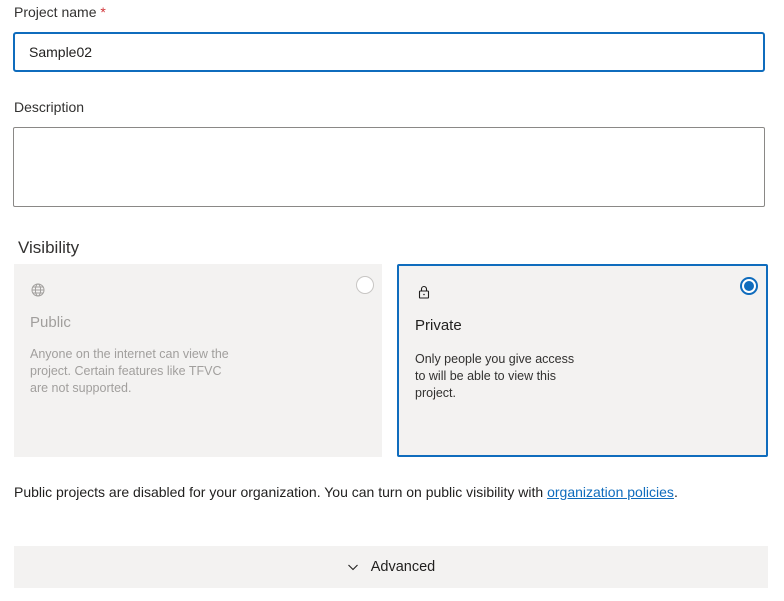 This screenshot has height=601, width=784. I want to click on lock-icon, so click(424, 292).